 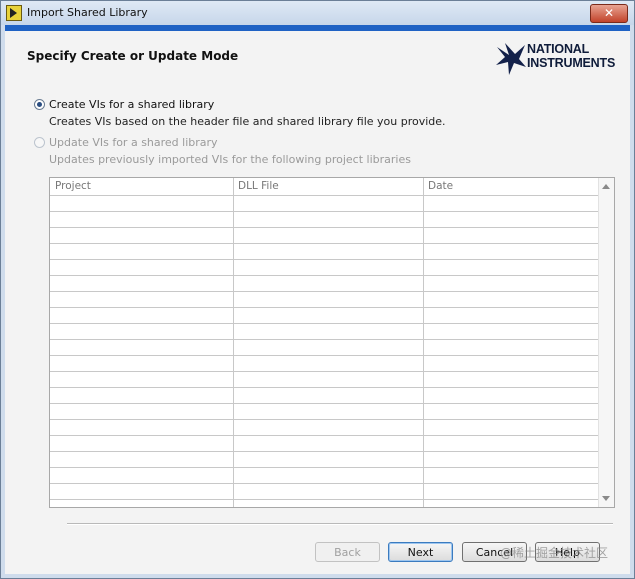 I want to click on update-vis-label: Update VIs for a shared library, so click(x=133, y=142).